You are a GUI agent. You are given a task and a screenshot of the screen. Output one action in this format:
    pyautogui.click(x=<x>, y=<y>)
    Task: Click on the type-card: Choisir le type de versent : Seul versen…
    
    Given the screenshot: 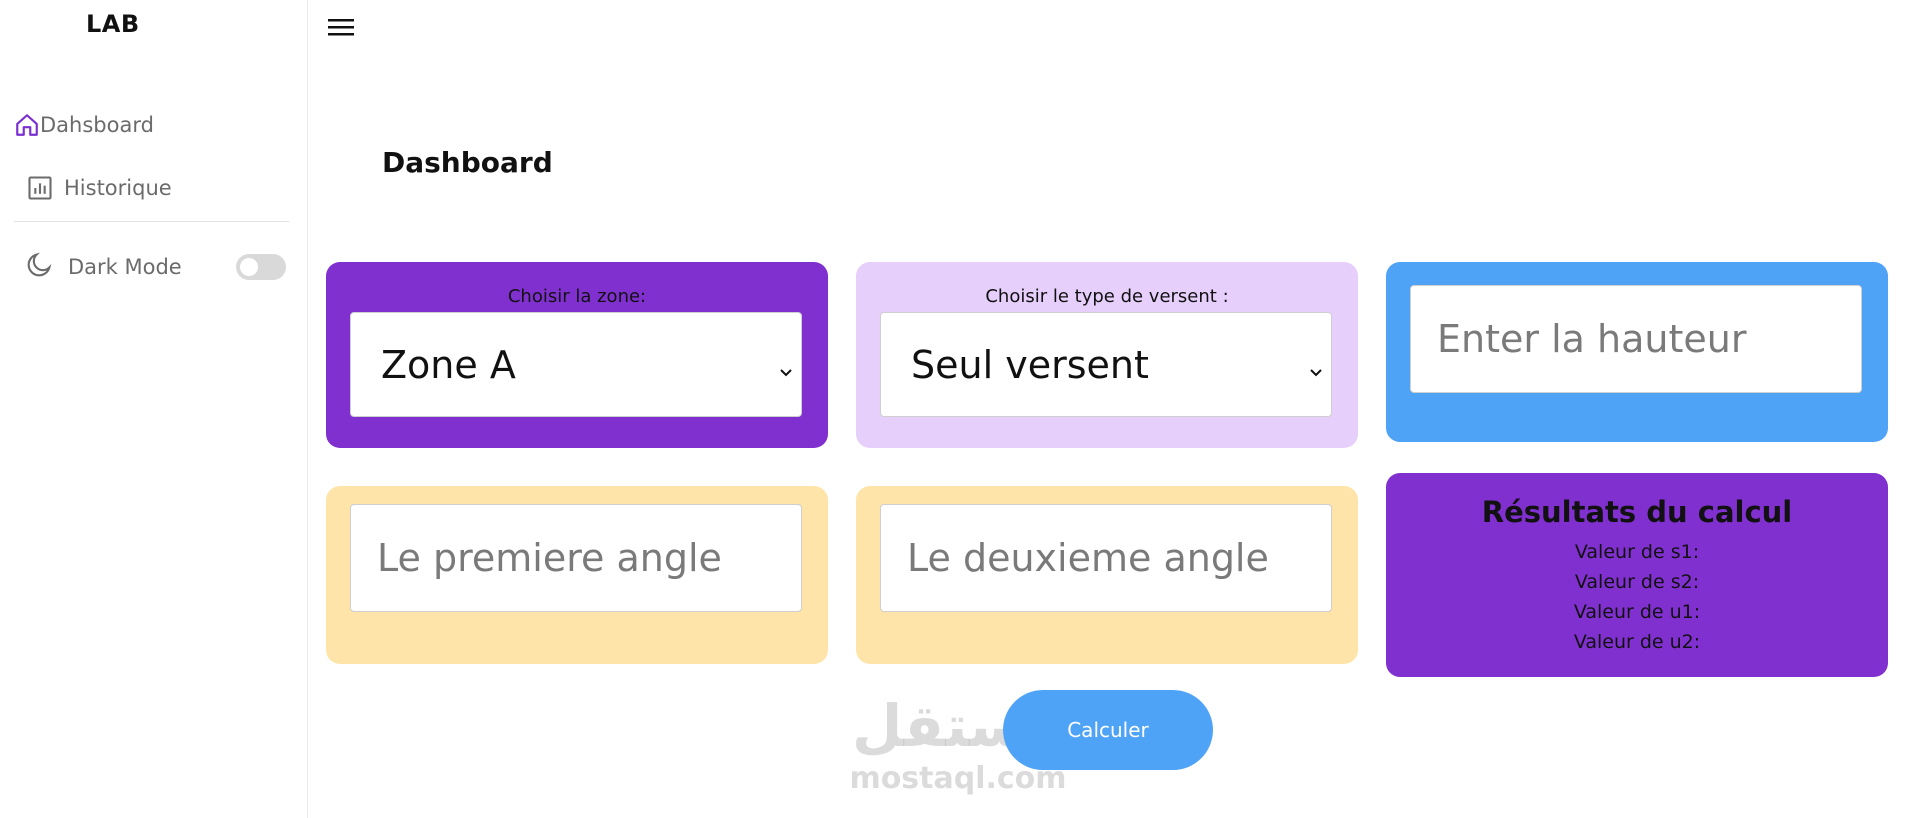 What is the action you would take?
    pyautogui.click(x=1107, y=355)
    